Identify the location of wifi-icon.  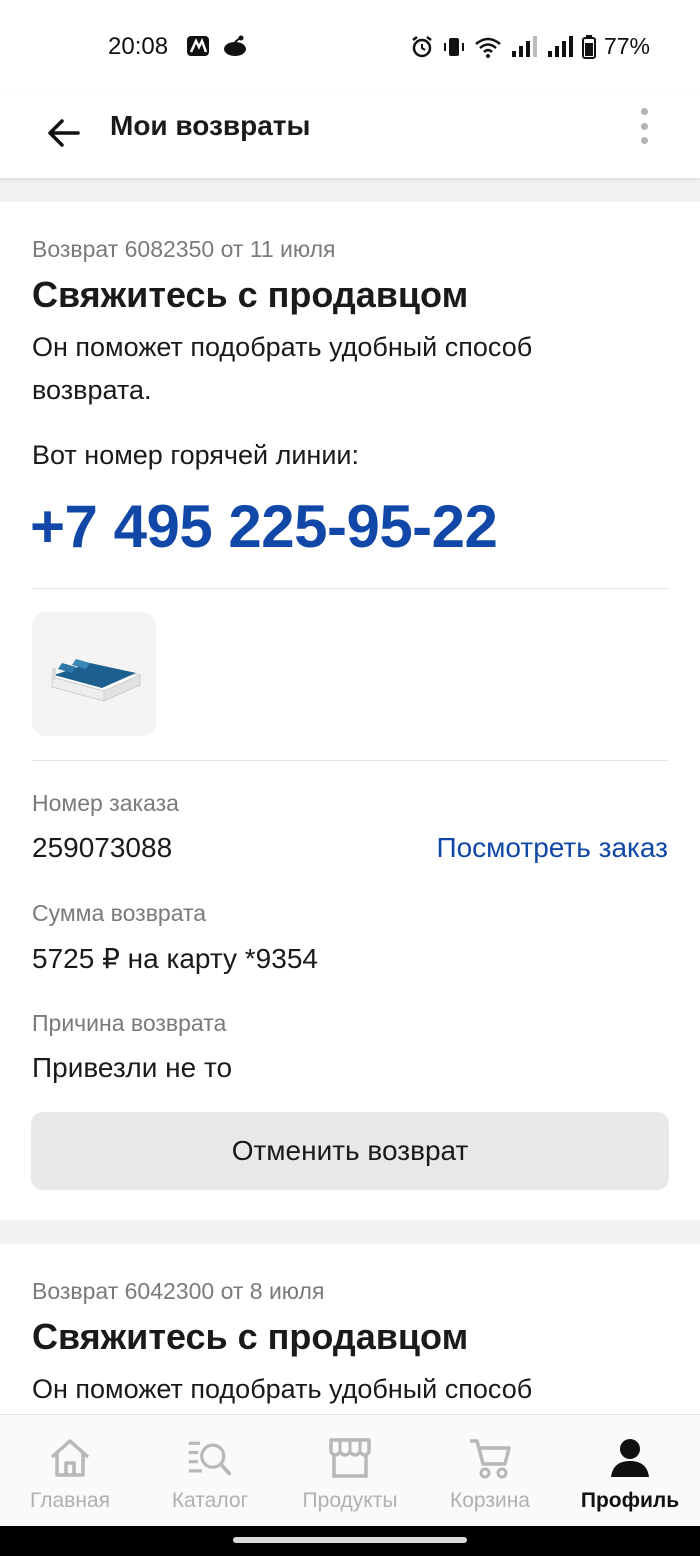
(488, 47).